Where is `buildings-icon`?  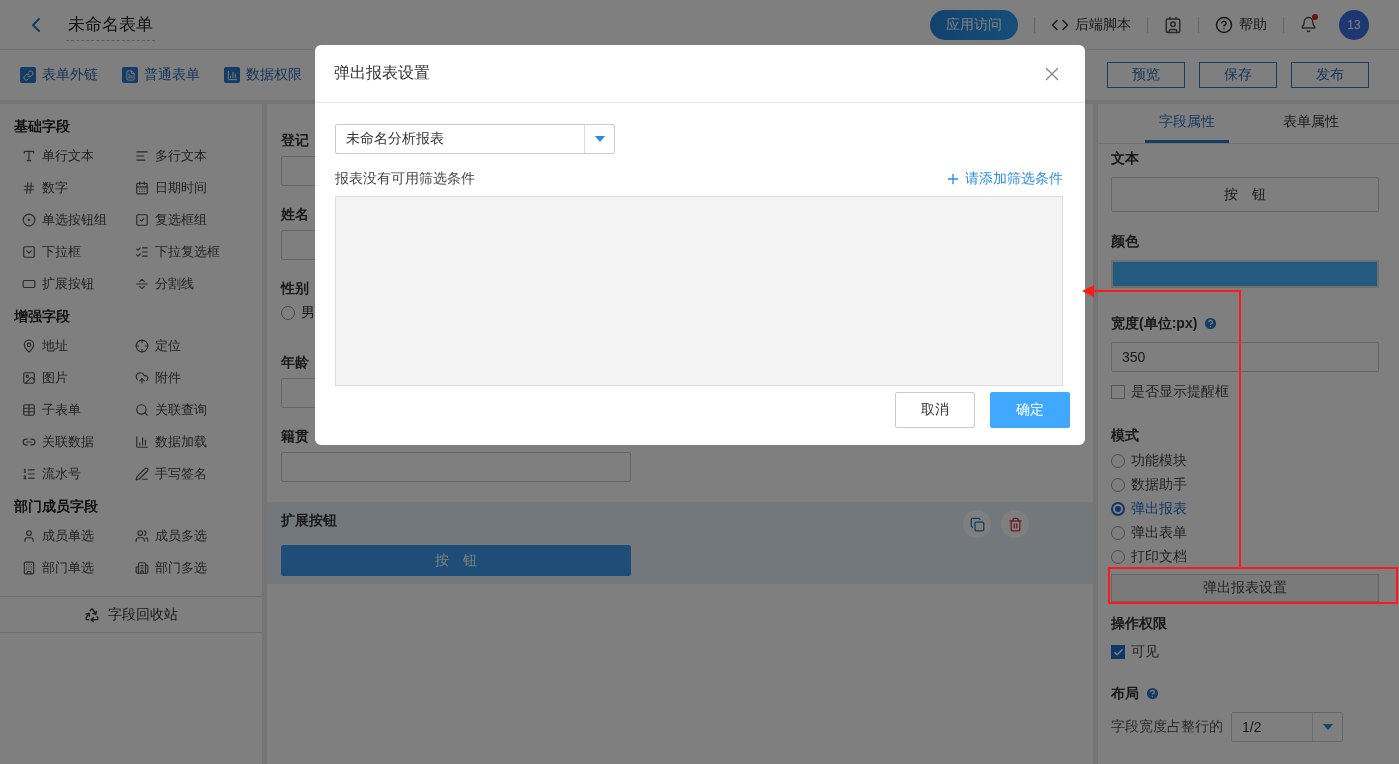
buildings-icon is located at coordinates (142, 568).